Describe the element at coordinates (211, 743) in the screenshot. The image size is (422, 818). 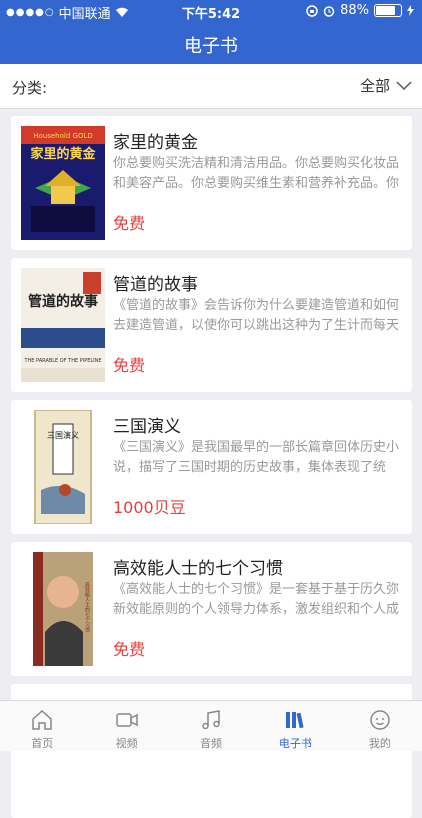
I see `tab-label: 音频` at that location.